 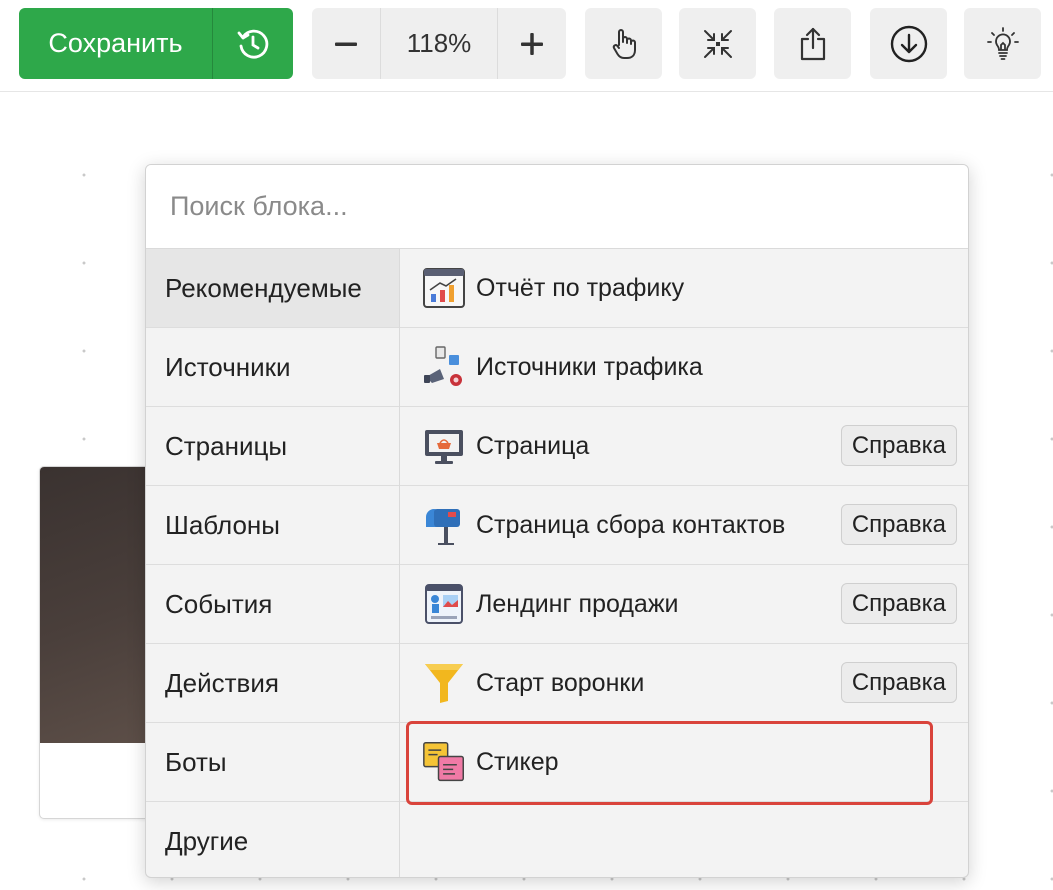 What do you see at coordinates (272, 446) in the screenshot?
I see `category-pages: Страницы` at bounding box center [272, 446].